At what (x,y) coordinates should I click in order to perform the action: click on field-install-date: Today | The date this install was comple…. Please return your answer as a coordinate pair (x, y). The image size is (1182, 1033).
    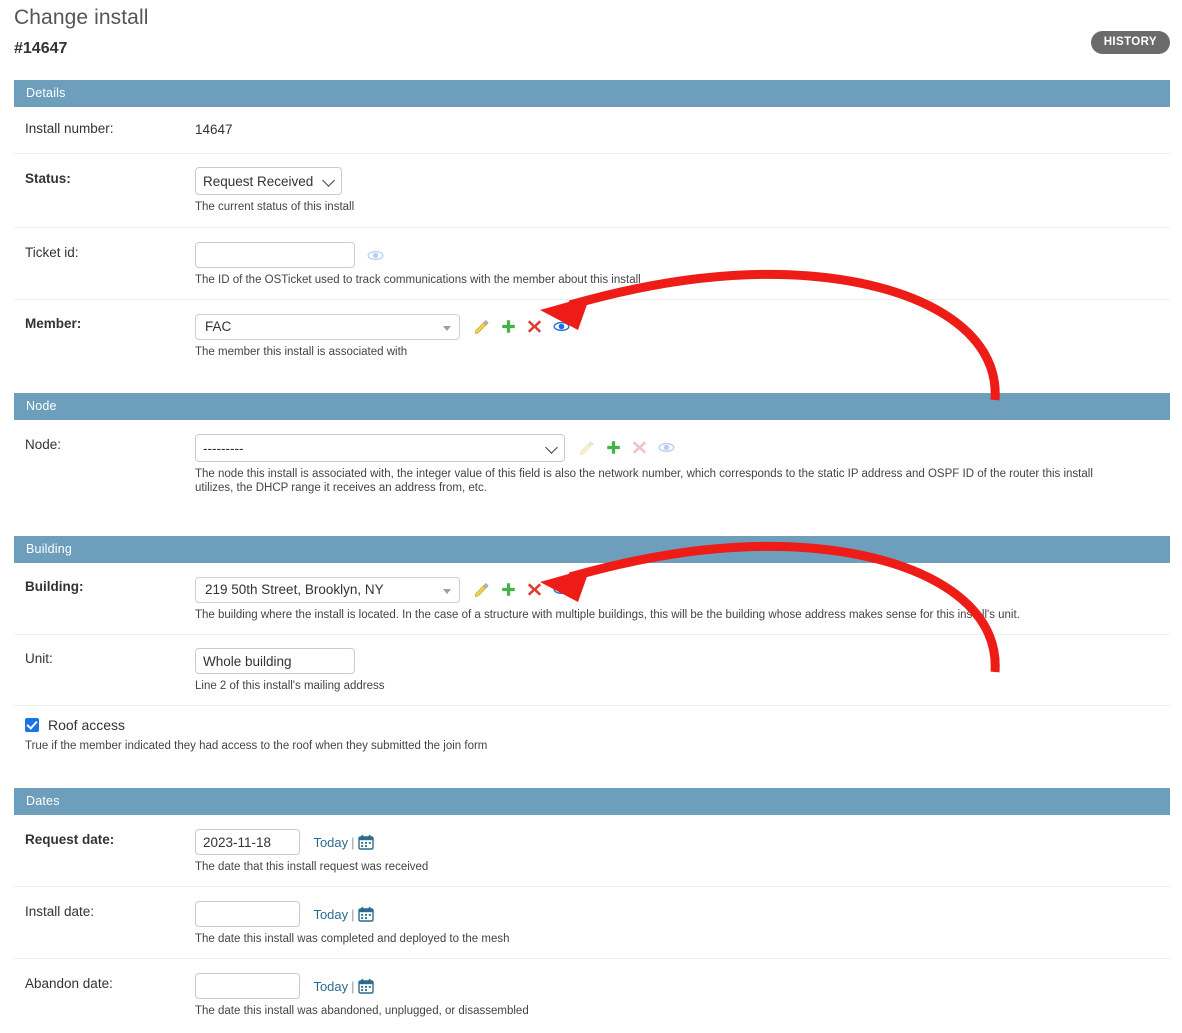
    Looking at the image, I should click on (682, 923).